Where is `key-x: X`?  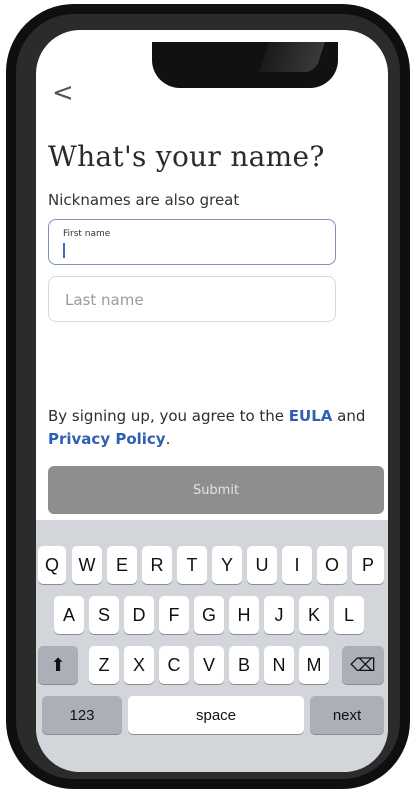
key-x: X is located at coordinates (139, 665).